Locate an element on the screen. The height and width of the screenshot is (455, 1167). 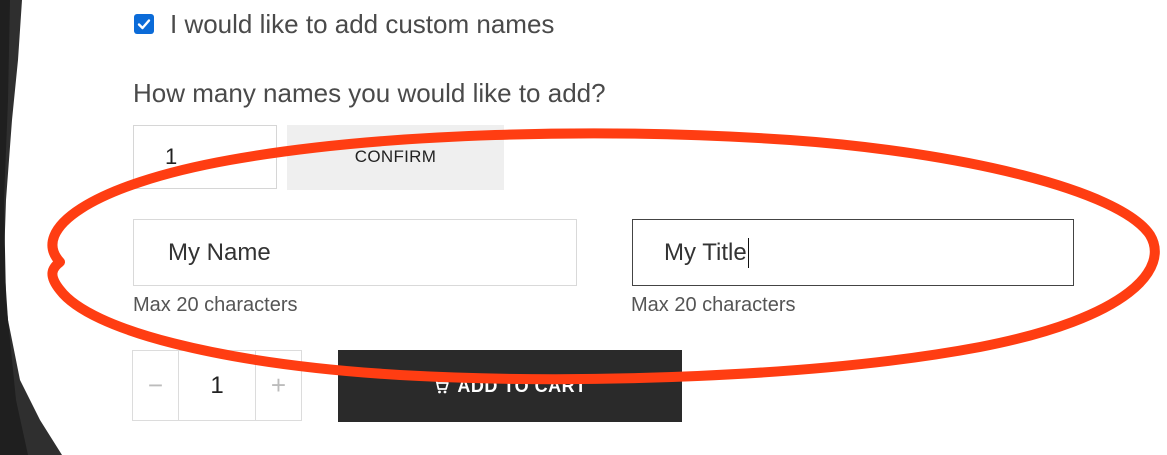
quantity-decrease-button: − is located at coordinates (155, 385).